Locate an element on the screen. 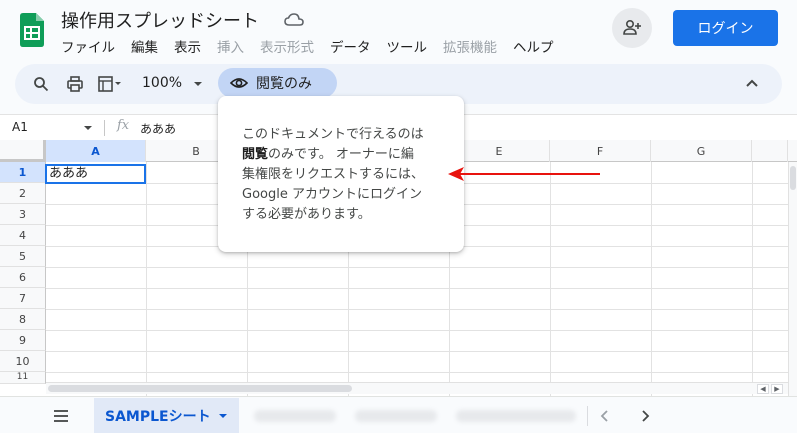  chevron-left-icon is located at coordinates (604, 416).